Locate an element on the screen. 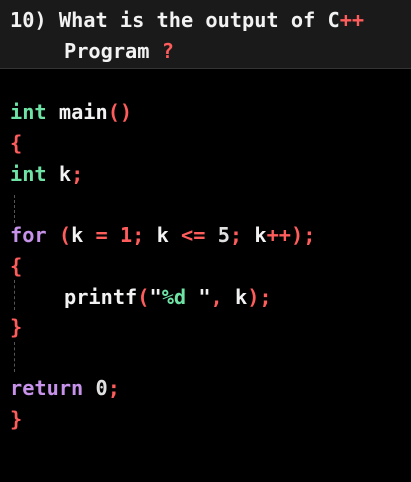 This screenshot has width=411, height=482. code-line-main: int main() is located at coordinates (71, 112).